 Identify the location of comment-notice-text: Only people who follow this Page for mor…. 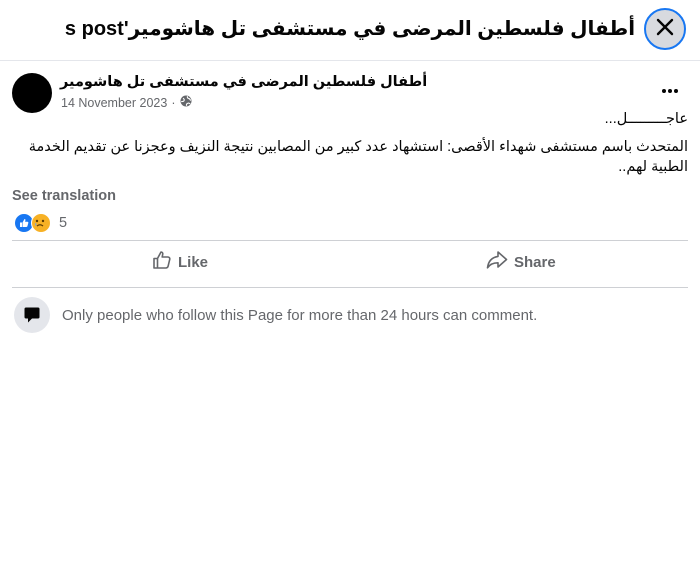
(300, 315).